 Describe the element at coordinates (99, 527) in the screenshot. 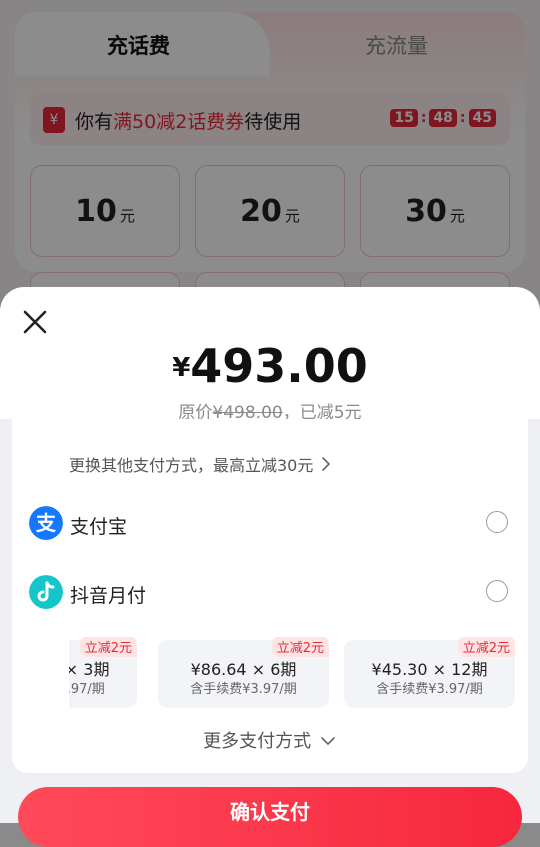

I see `payment-option-label: 支付宝` at that location.